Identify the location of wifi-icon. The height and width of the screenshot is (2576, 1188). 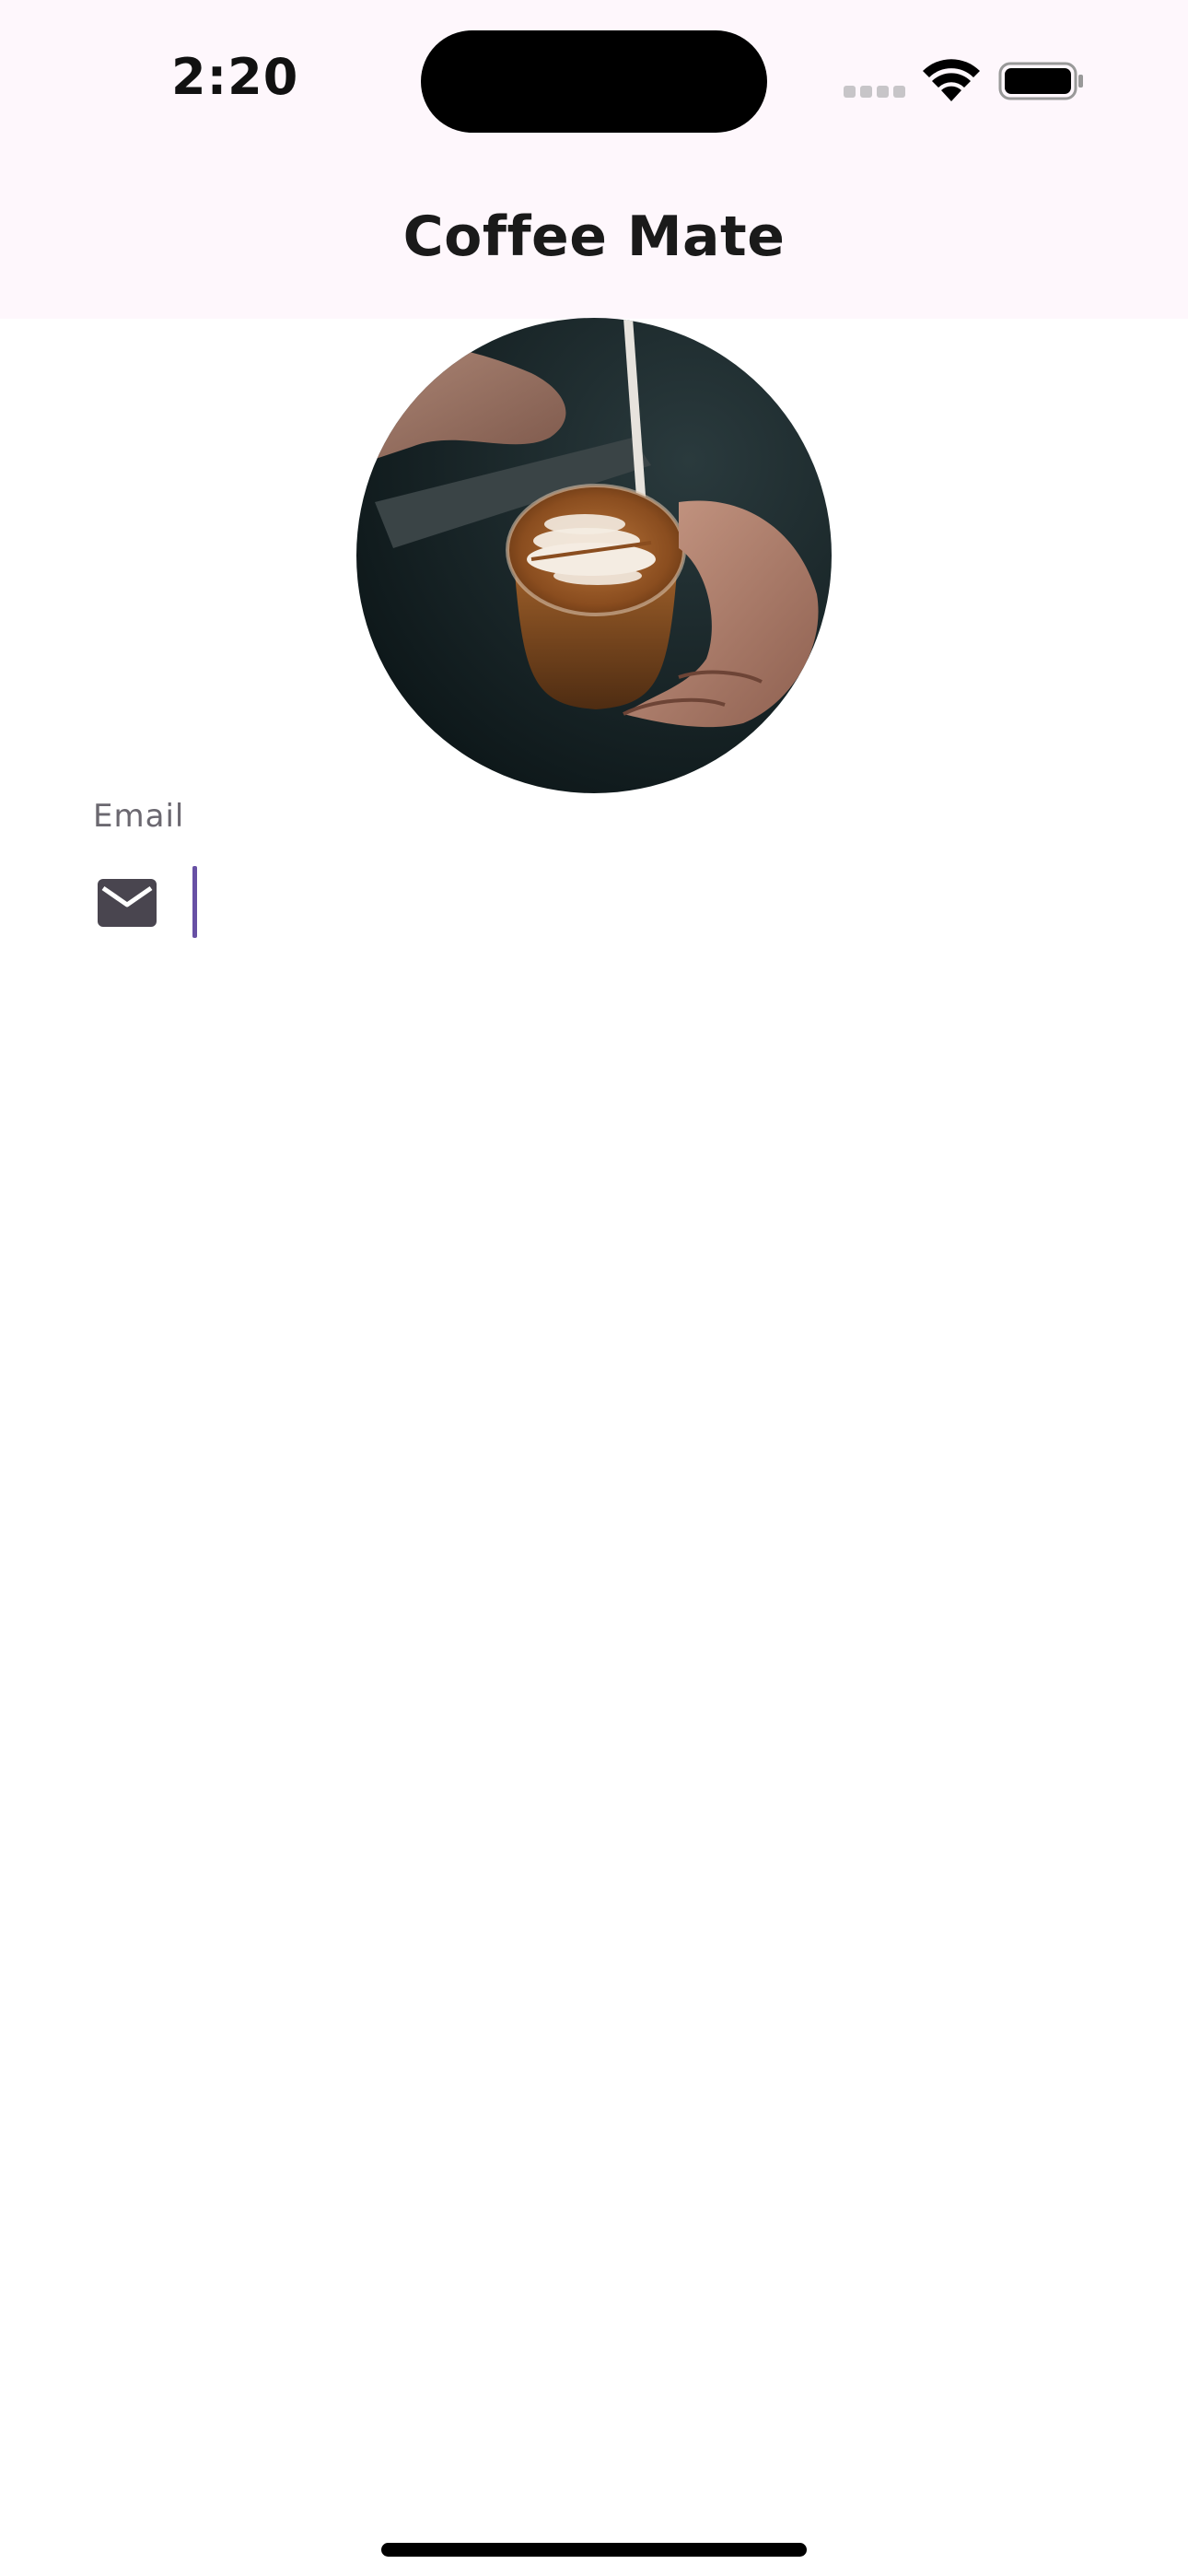
(951, 80).